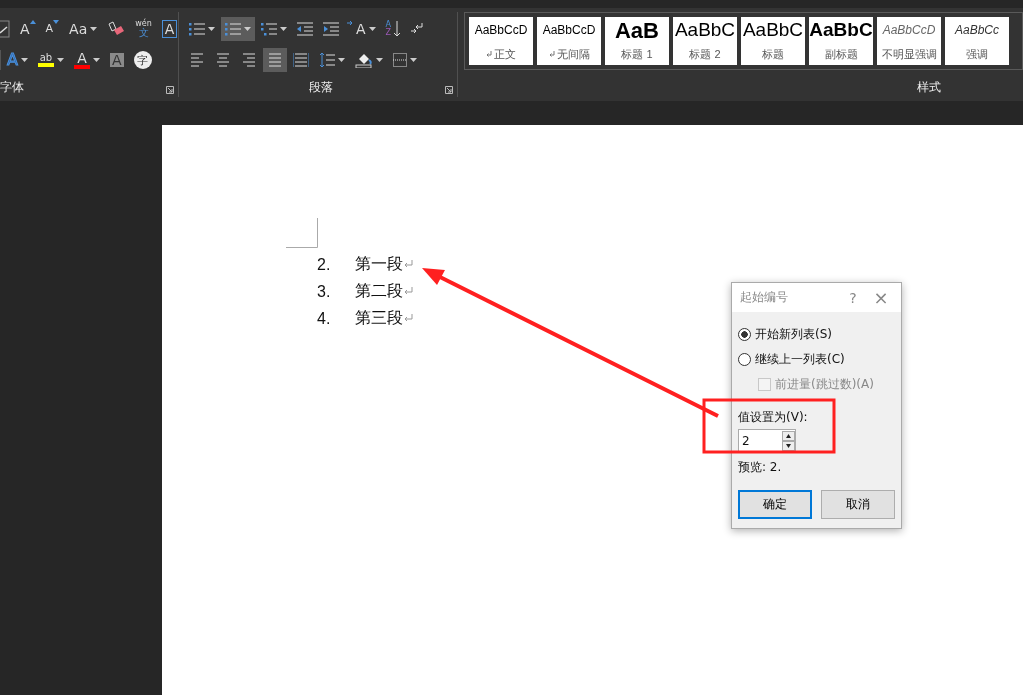 This screenshot has height=695, width=1023. I want to click on asian-layout-button: A, so click(362, 28).